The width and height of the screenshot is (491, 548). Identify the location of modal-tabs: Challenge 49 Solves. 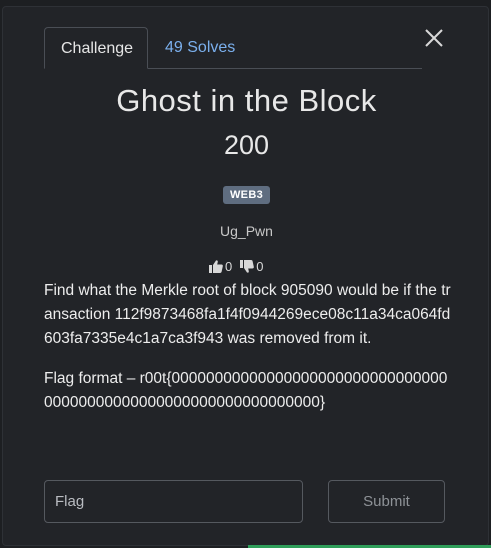
(233, 48).